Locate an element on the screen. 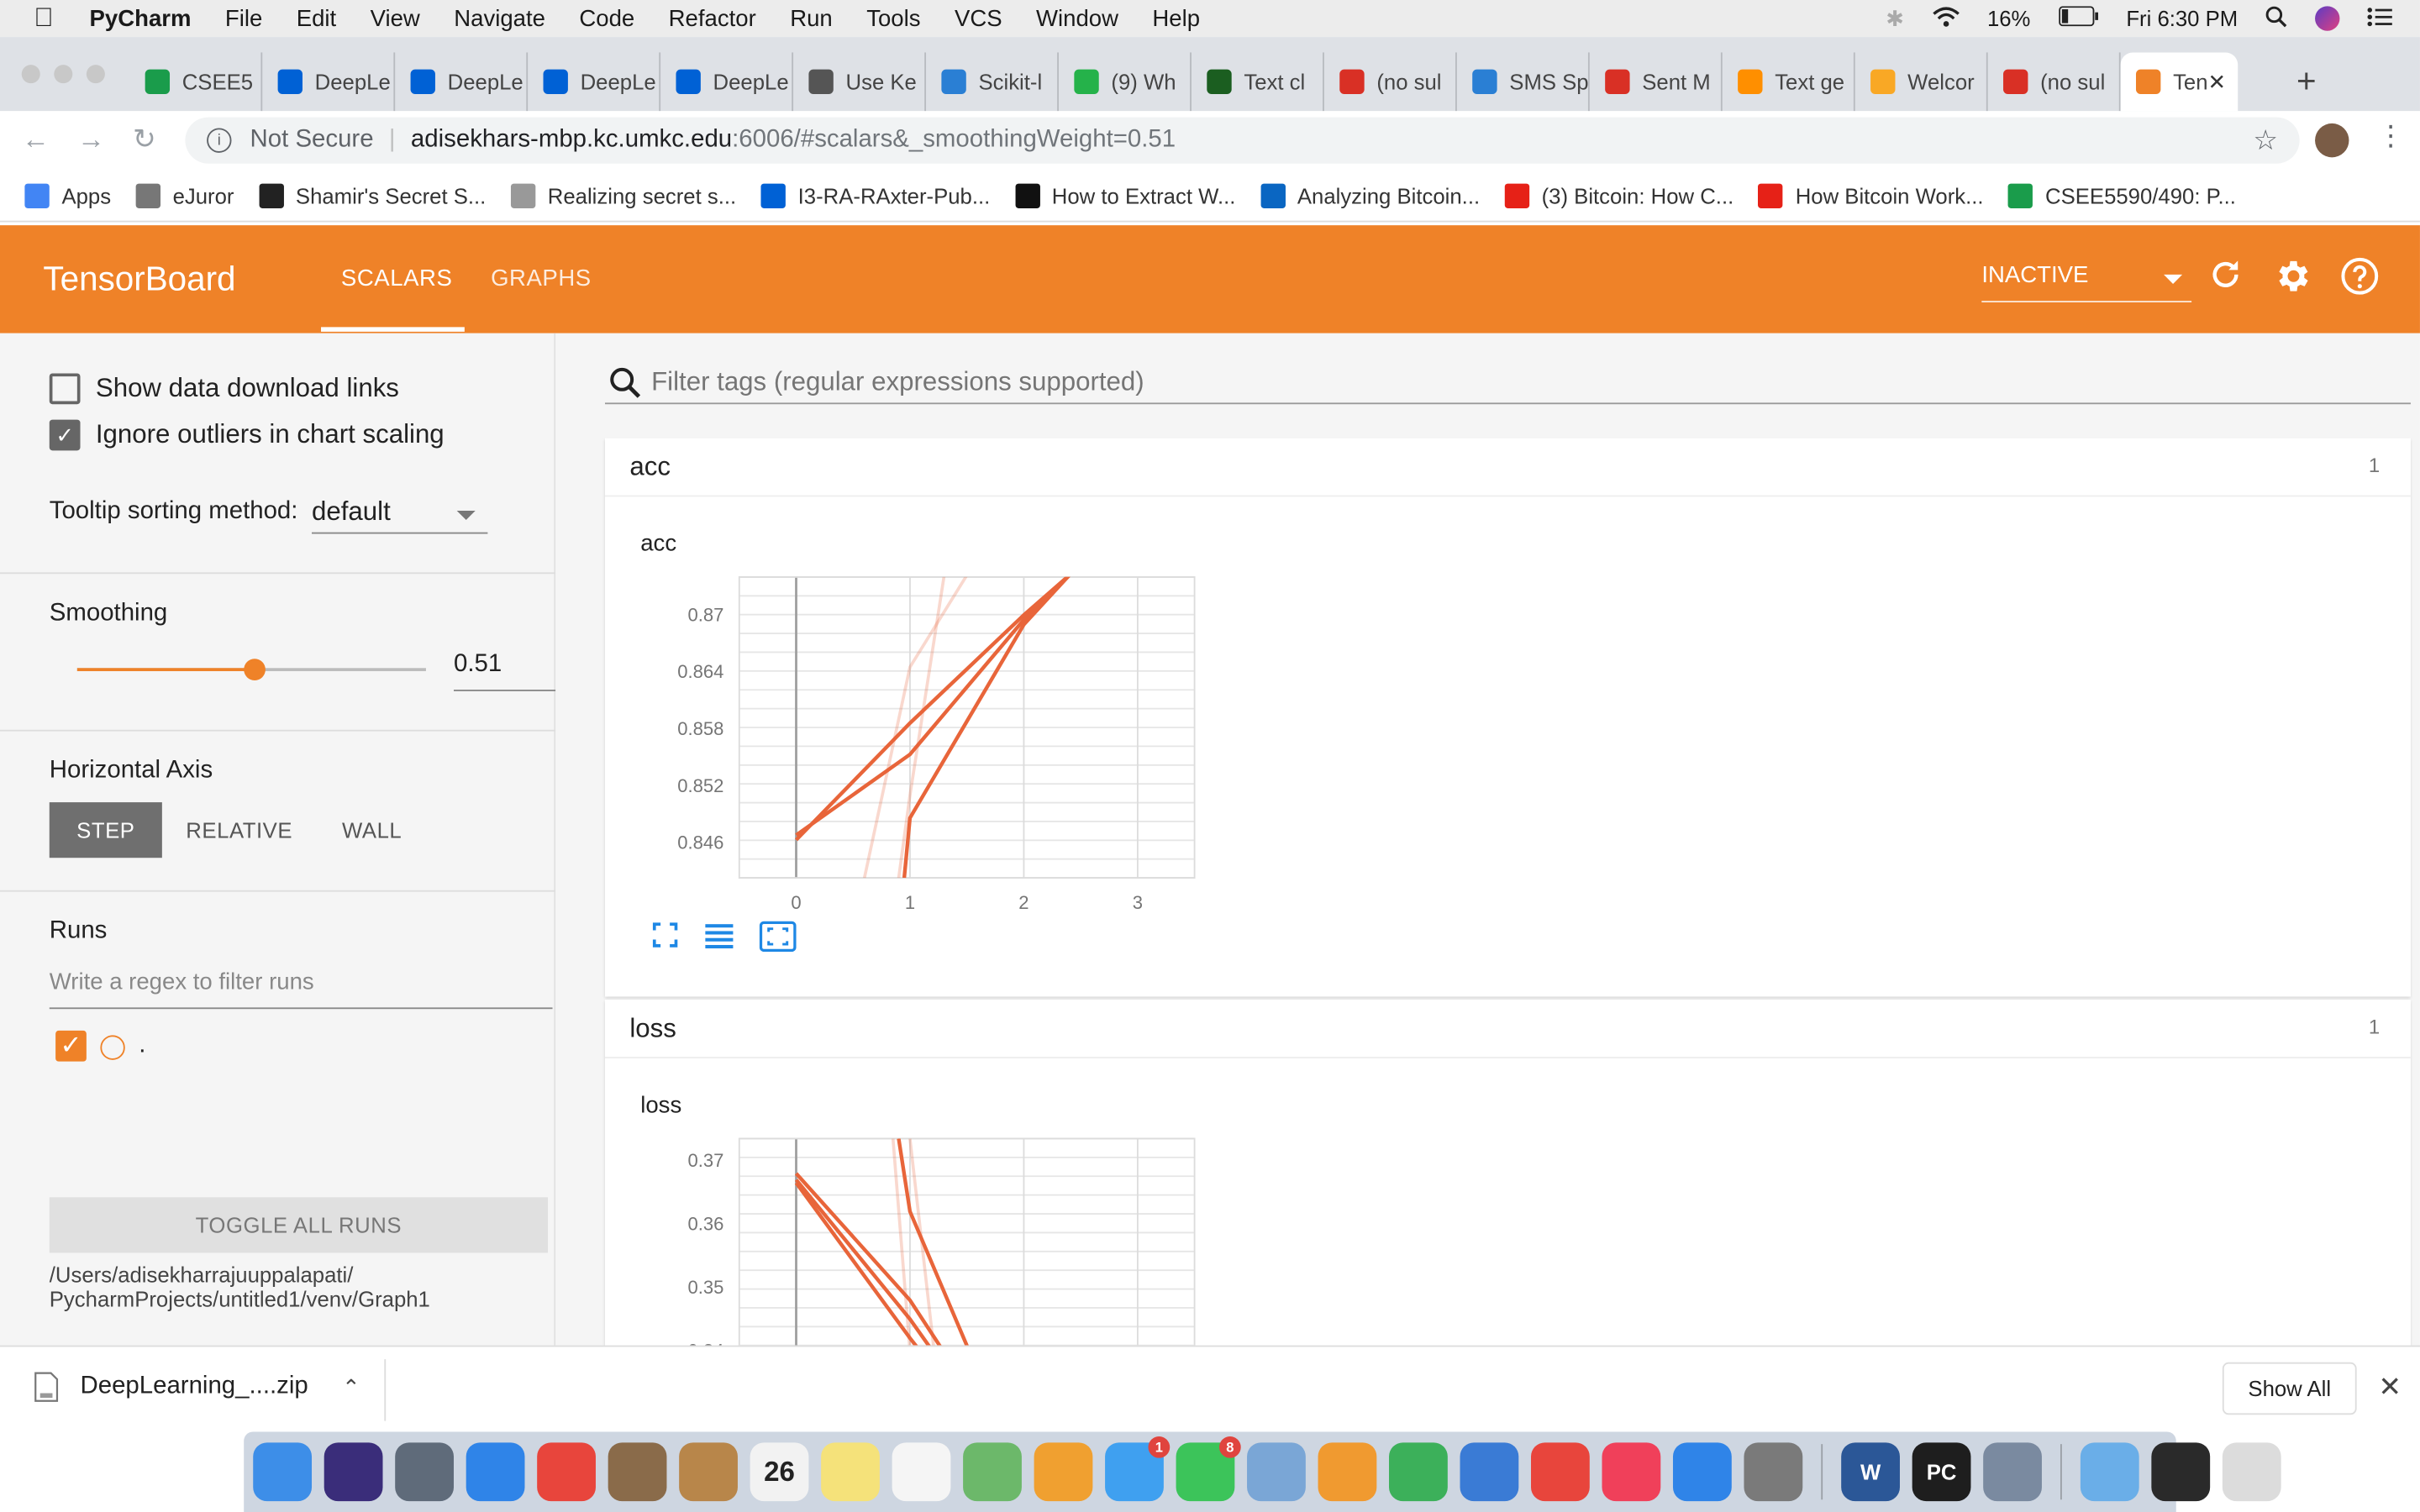 The height and width of the screenshot is (1512, 2420). browser-tab: CSEE5 is located at coordinates (196, 82).